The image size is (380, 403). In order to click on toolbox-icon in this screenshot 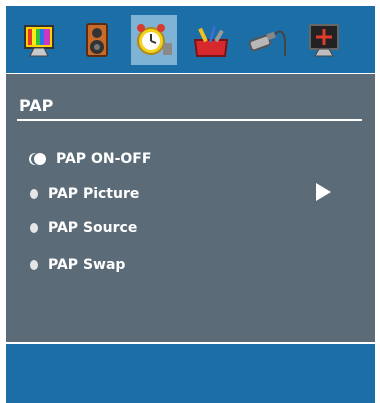, I will do `click(211, 41)`.